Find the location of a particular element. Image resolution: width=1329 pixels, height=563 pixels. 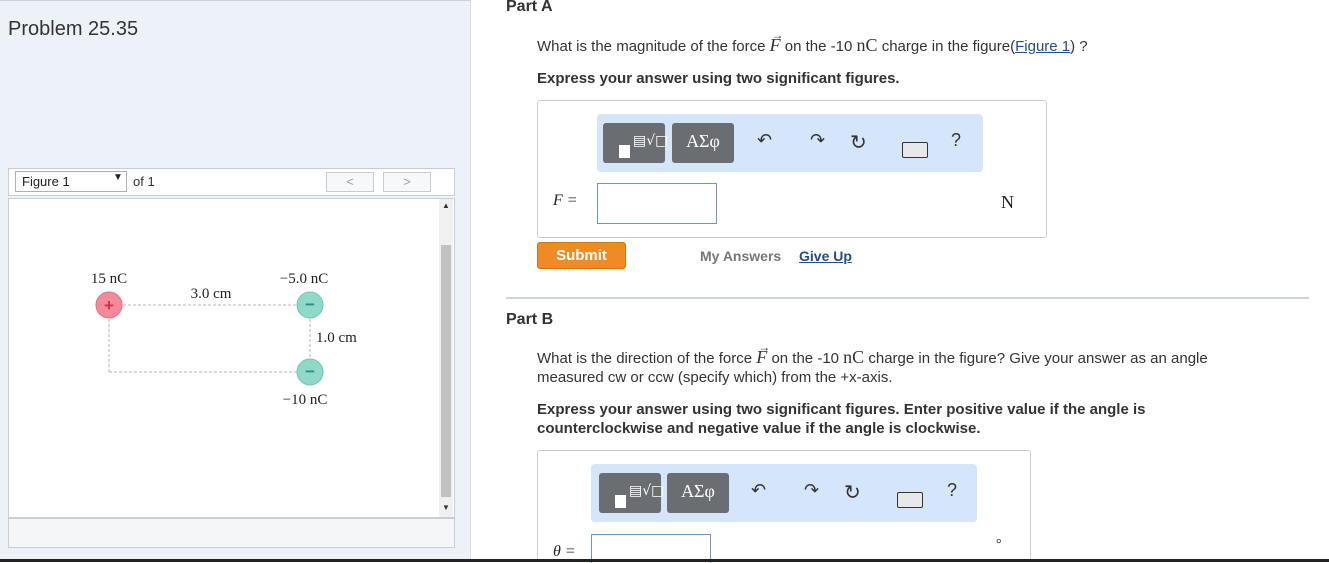

figure-navigation-bar: Figure 1 ▼ of 1 < > is located at coordinates (231, 182).